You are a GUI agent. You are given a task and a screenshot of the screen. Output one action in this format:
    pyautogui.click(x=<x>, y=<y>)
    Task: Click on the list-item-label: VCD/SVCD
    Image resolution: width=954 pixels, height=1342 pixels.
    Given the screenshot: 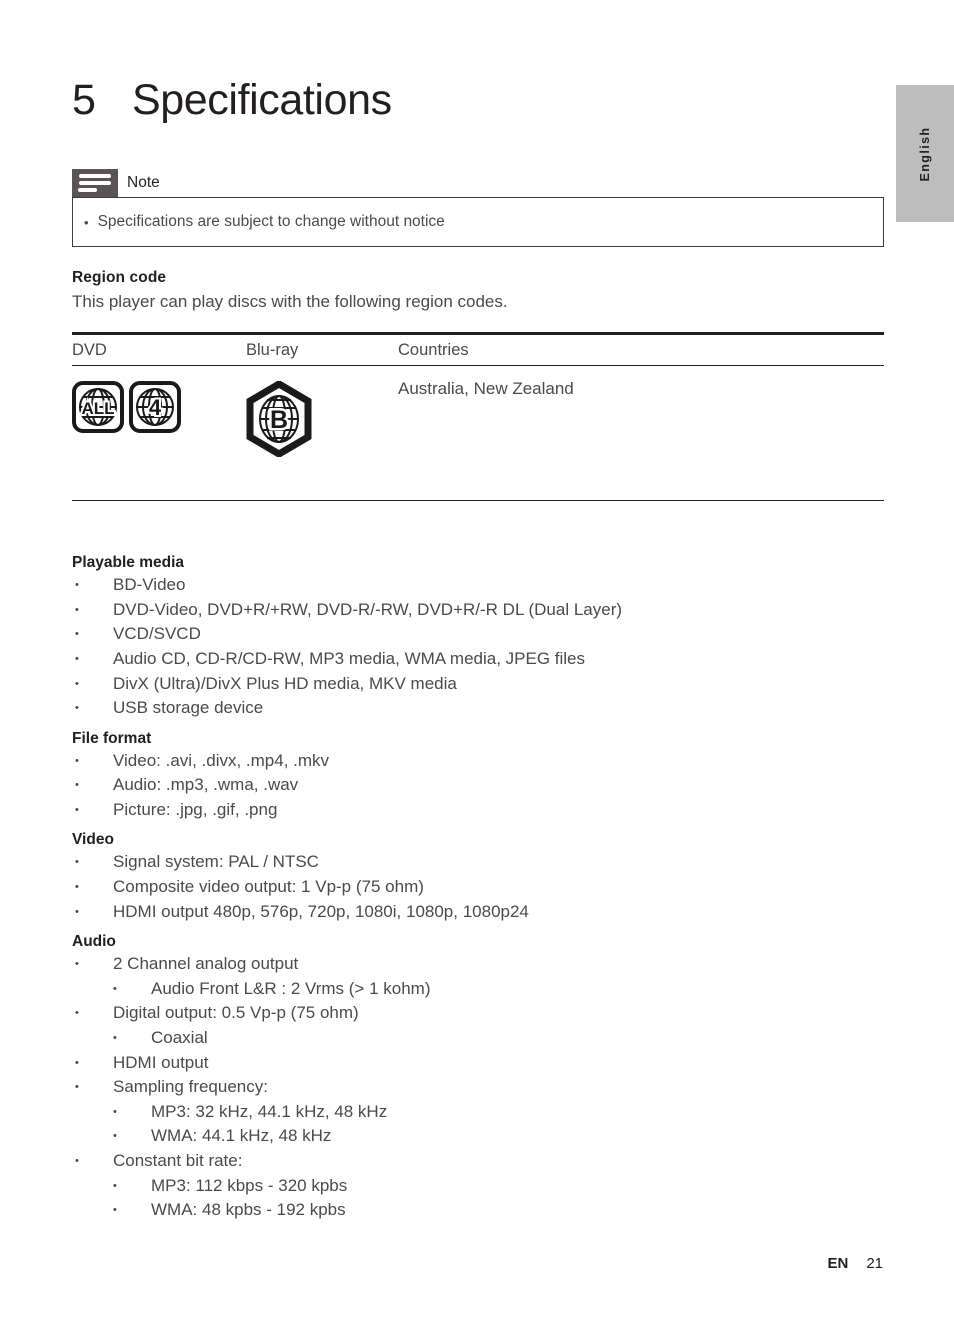 What is the action you would take?
    pyautogui.click(x=157, y=634)
    